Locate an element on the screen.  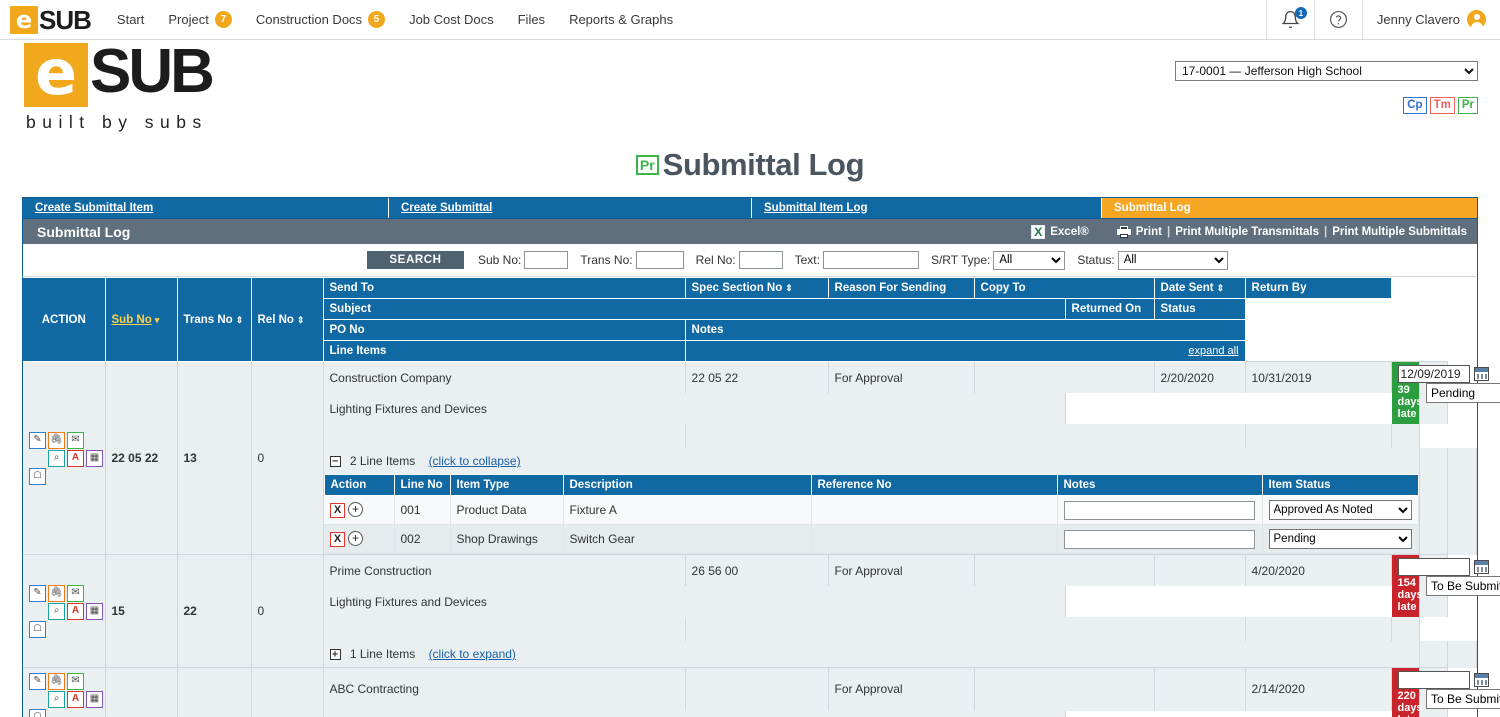
cell-rel-no is located at coordinates (287, 692).